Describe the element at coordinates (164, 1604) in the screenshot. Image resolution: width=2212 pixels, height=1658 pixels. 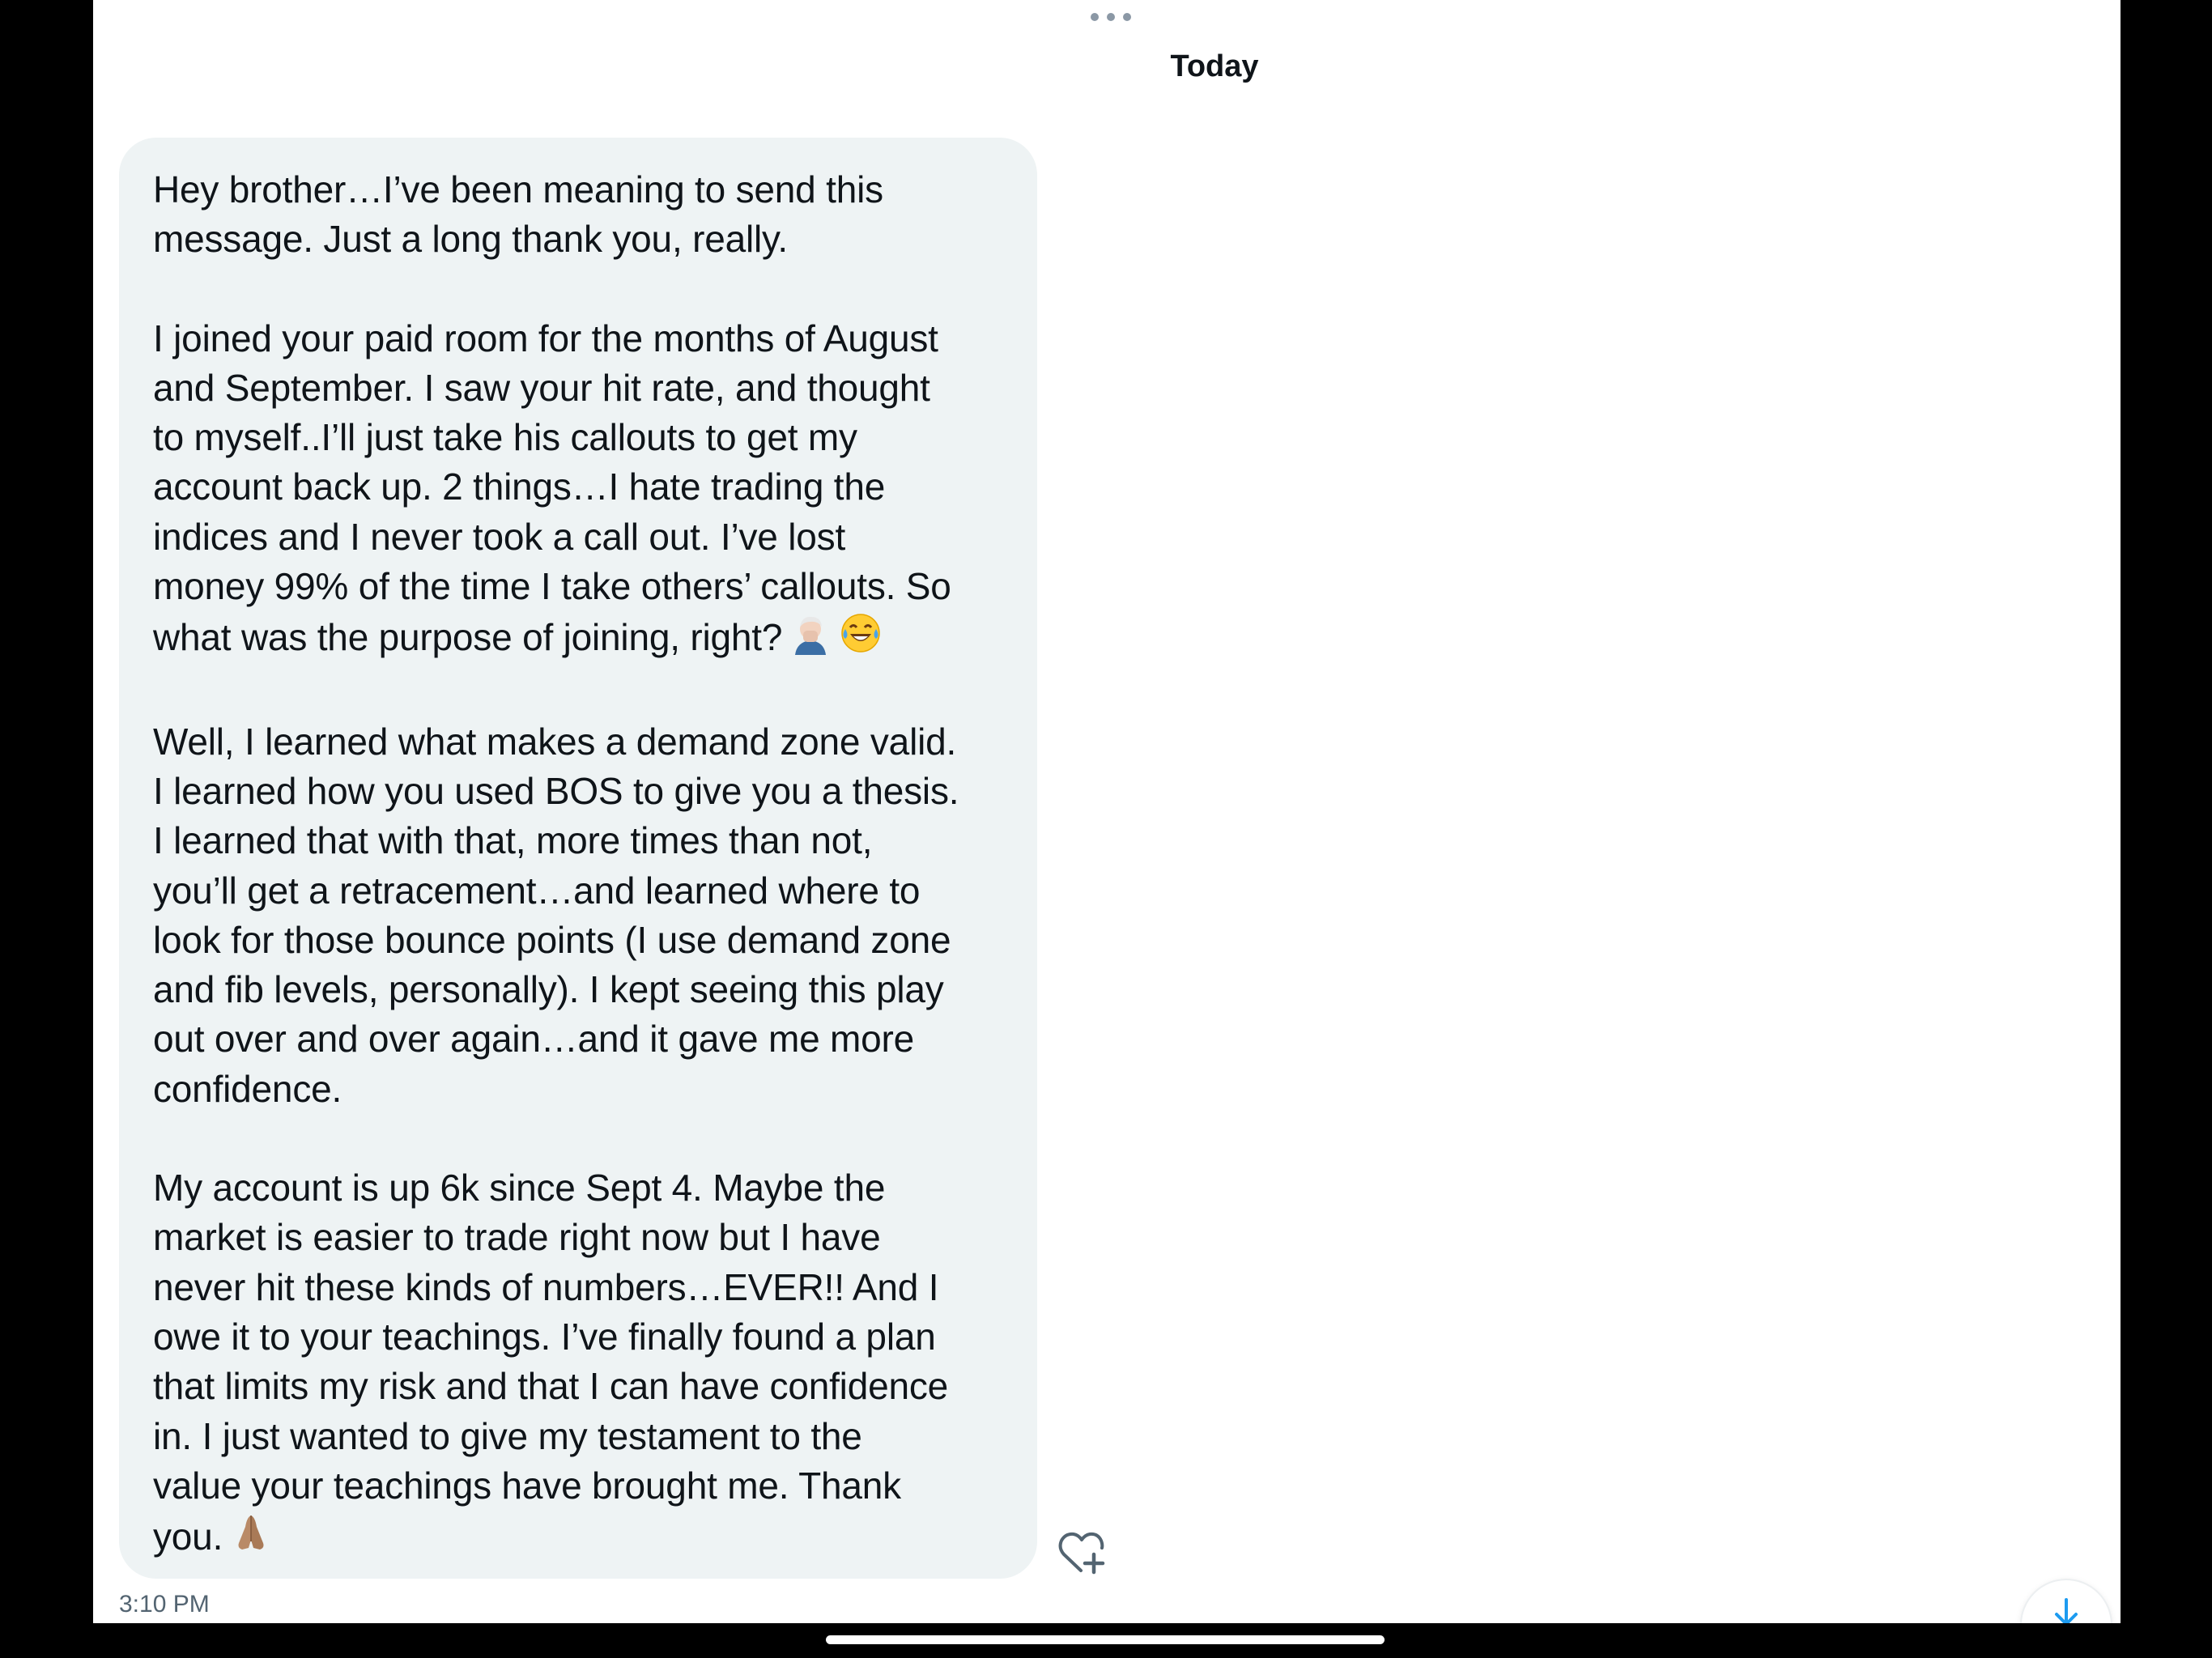
I see `message-timestamp: 3:10 PM` at that location.